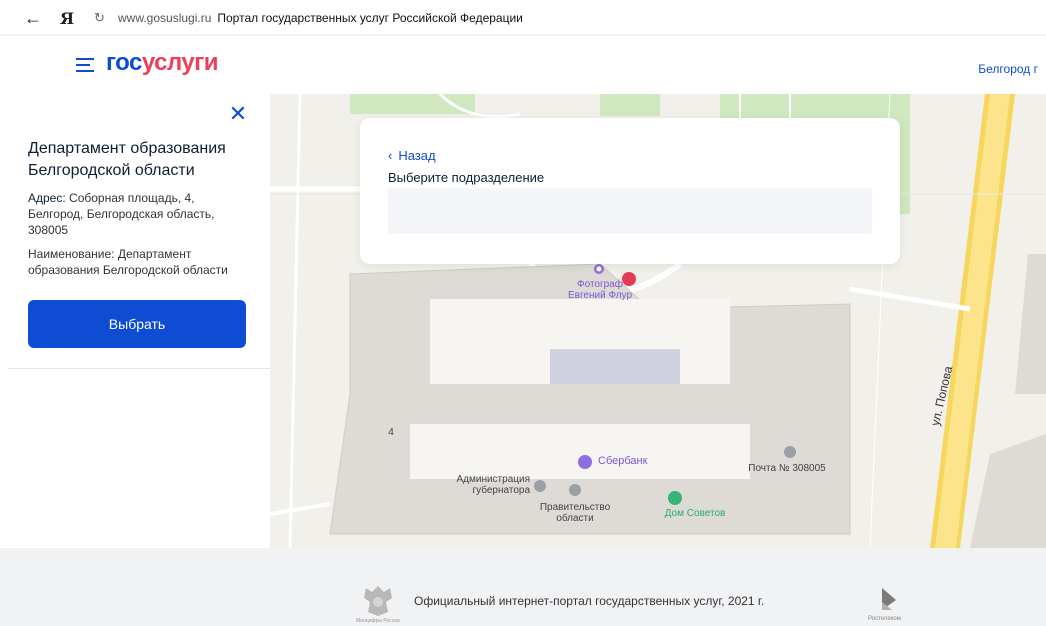 The height and width of the screenshot is (626, 1046). Describe the element at coordinates (1008, 69) in the screenshot. I see `city-selector: Белгород г` at that location.